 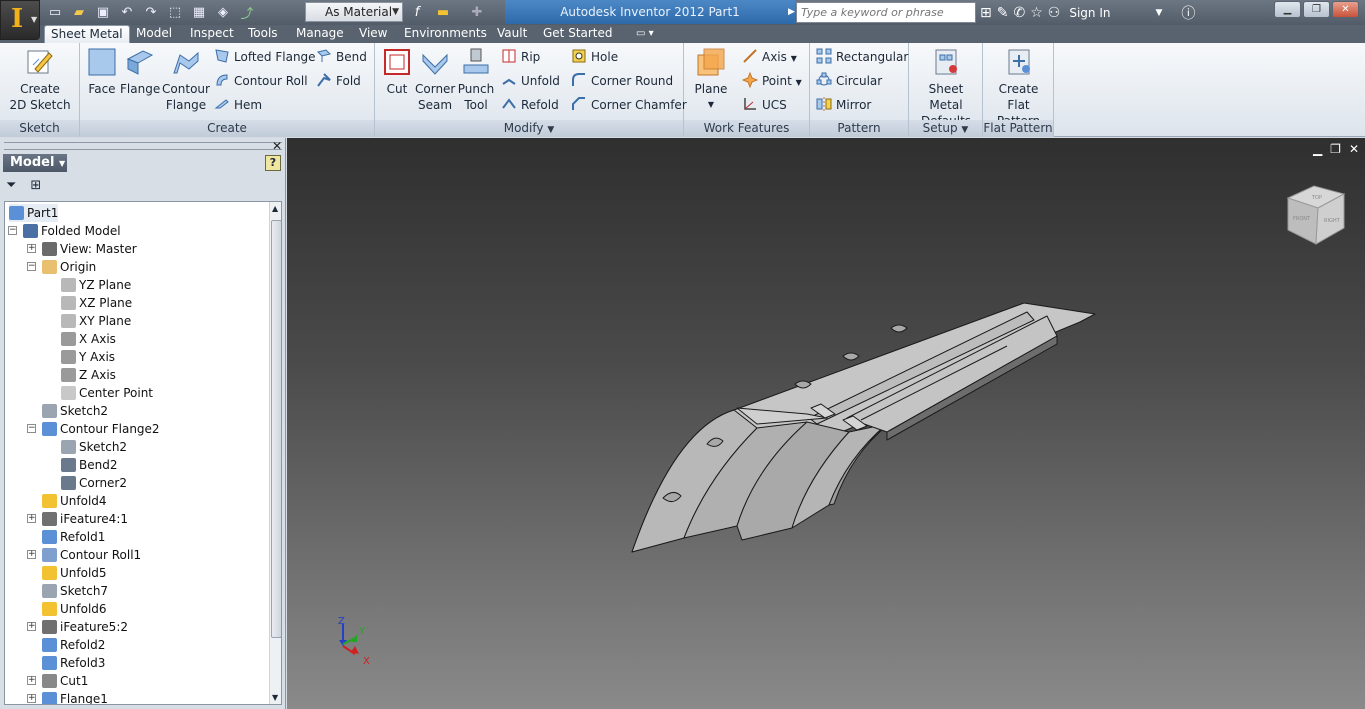 I want to click on tree-node: XZ Plane, so click(x=96, y=303).